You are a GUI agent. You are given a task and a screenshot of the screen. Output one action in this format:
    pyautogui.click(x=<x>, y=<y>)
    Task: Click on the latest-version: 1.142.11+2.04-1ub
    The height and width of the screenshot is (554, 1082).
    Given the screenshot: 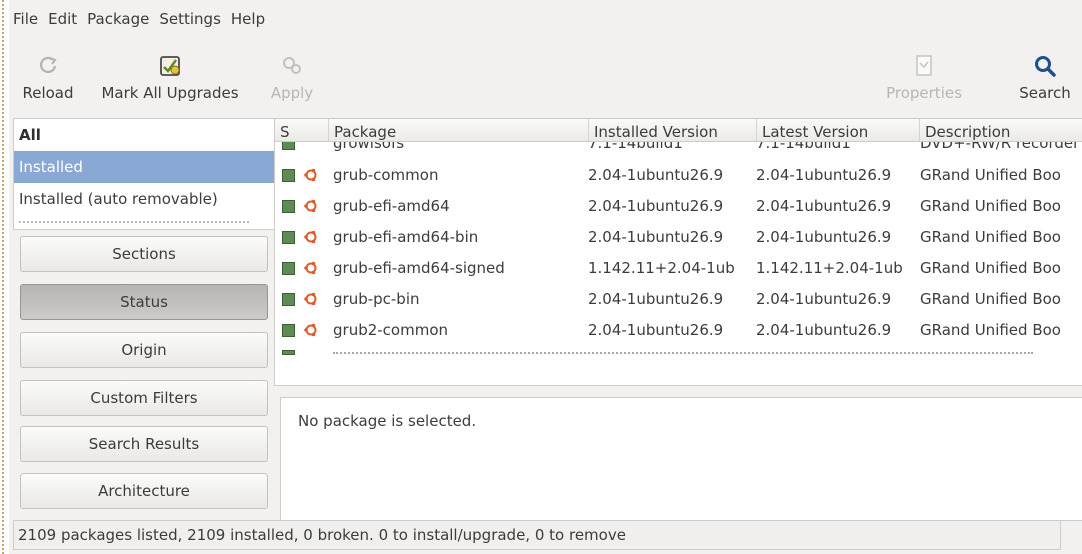 What is the action you would take?
    pyautogui.click(x=829, y=268)
    